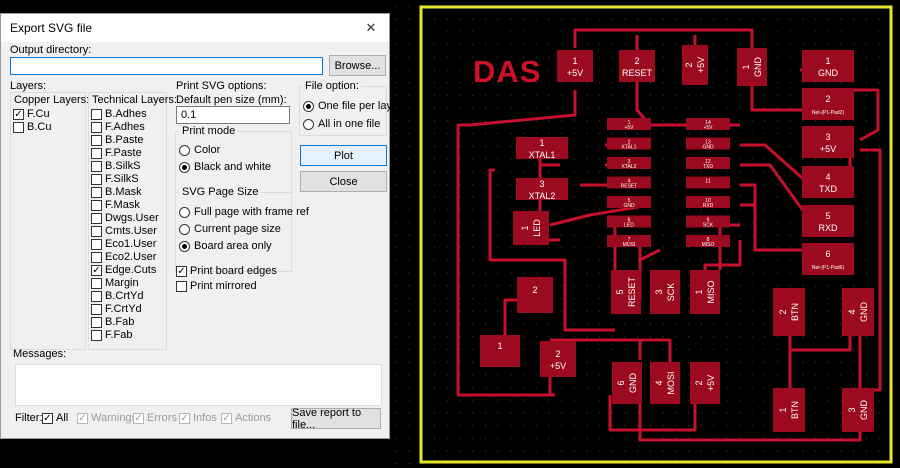  Describe the element at coordinates (123, 166) in the screenshot. I see `checkbox-label: B.SilkS` at that location.